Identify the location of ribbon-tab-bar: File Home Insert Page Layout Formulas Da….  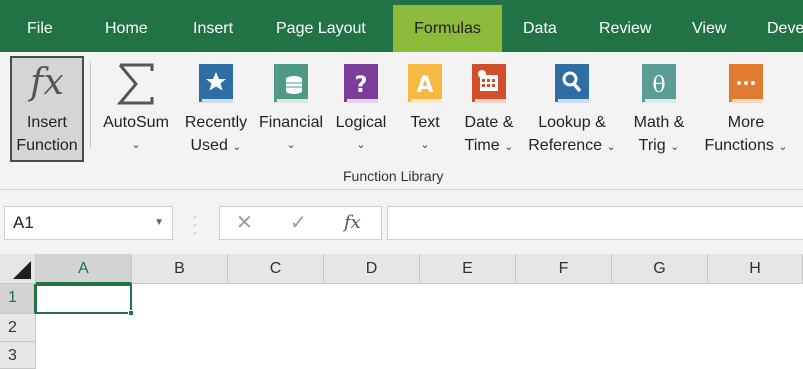
(401, 26).